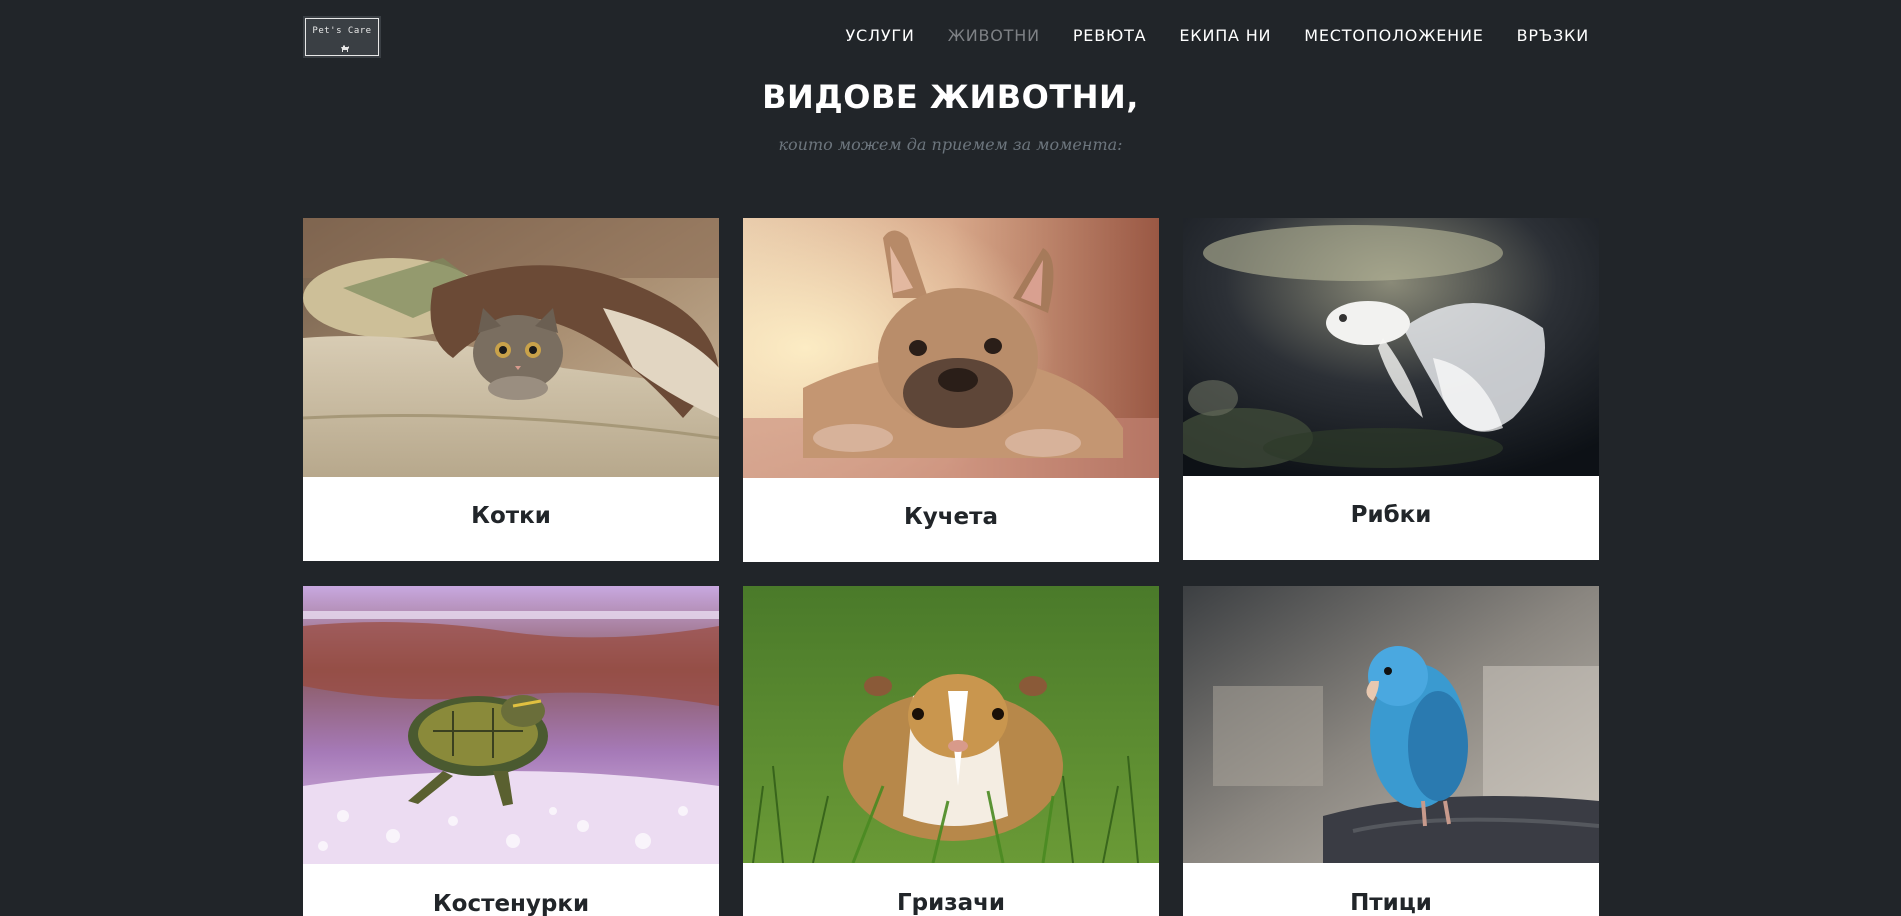 Image resolution: width=1901 pixels, height=916 pixels. Describe the element at coordinates (511, 516) in the screenshot. I see `animal-card-label: Котки` at that location.